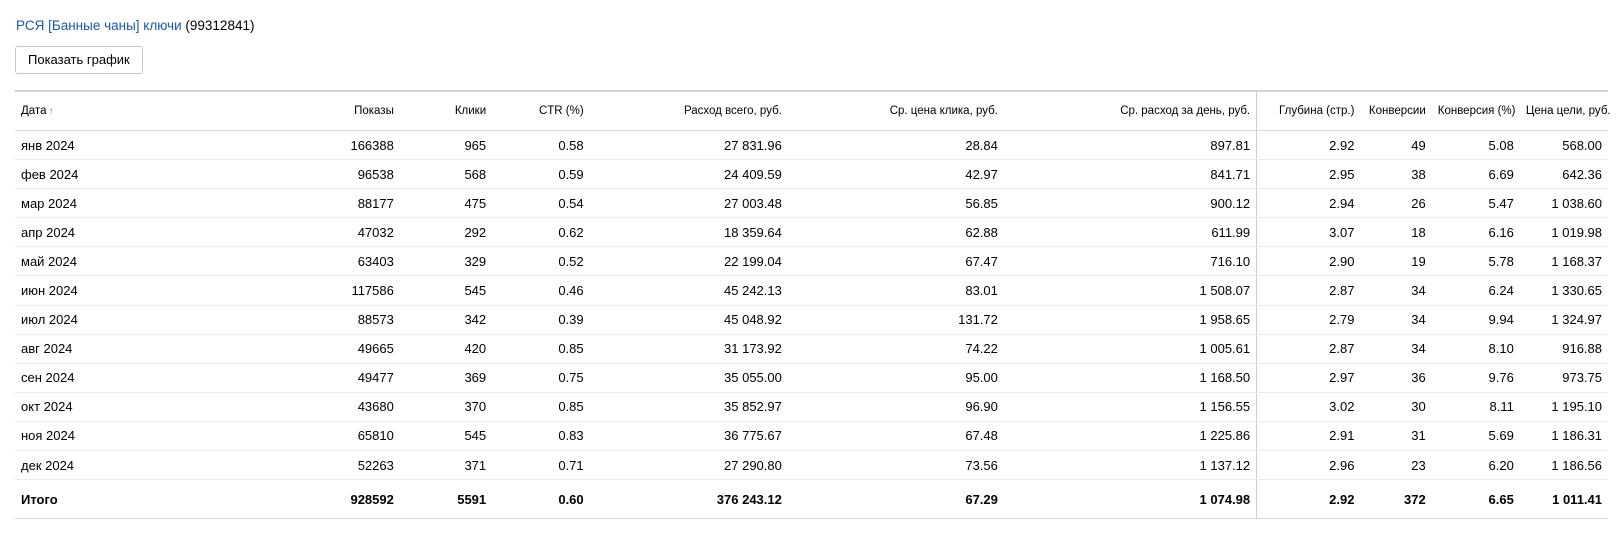  I want to click on cell-cost-per-goal: 568.00, so click(1563, 145).